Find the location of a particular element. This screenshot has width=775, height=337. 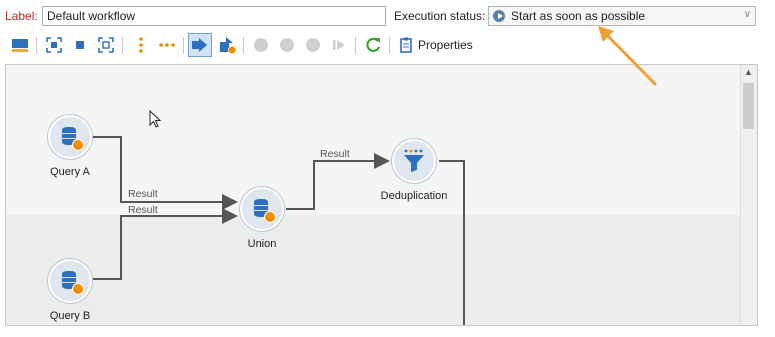

vertical-dots-icon is located at coordinates (141, 45).